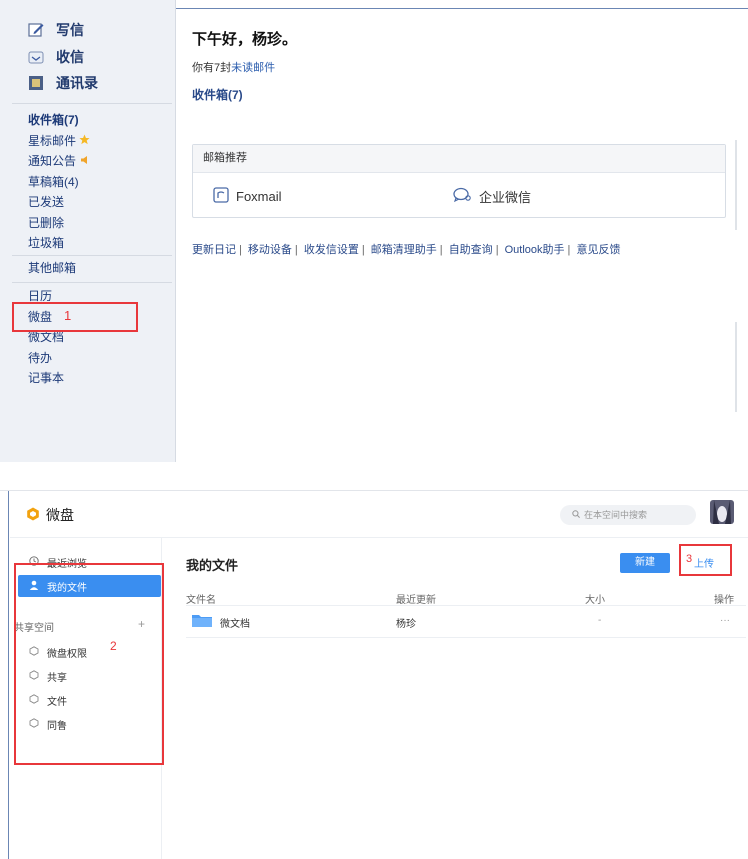 The image size is (748, 859). I want to click on folder-inbox: 收件箱(7), so click(59, 120).